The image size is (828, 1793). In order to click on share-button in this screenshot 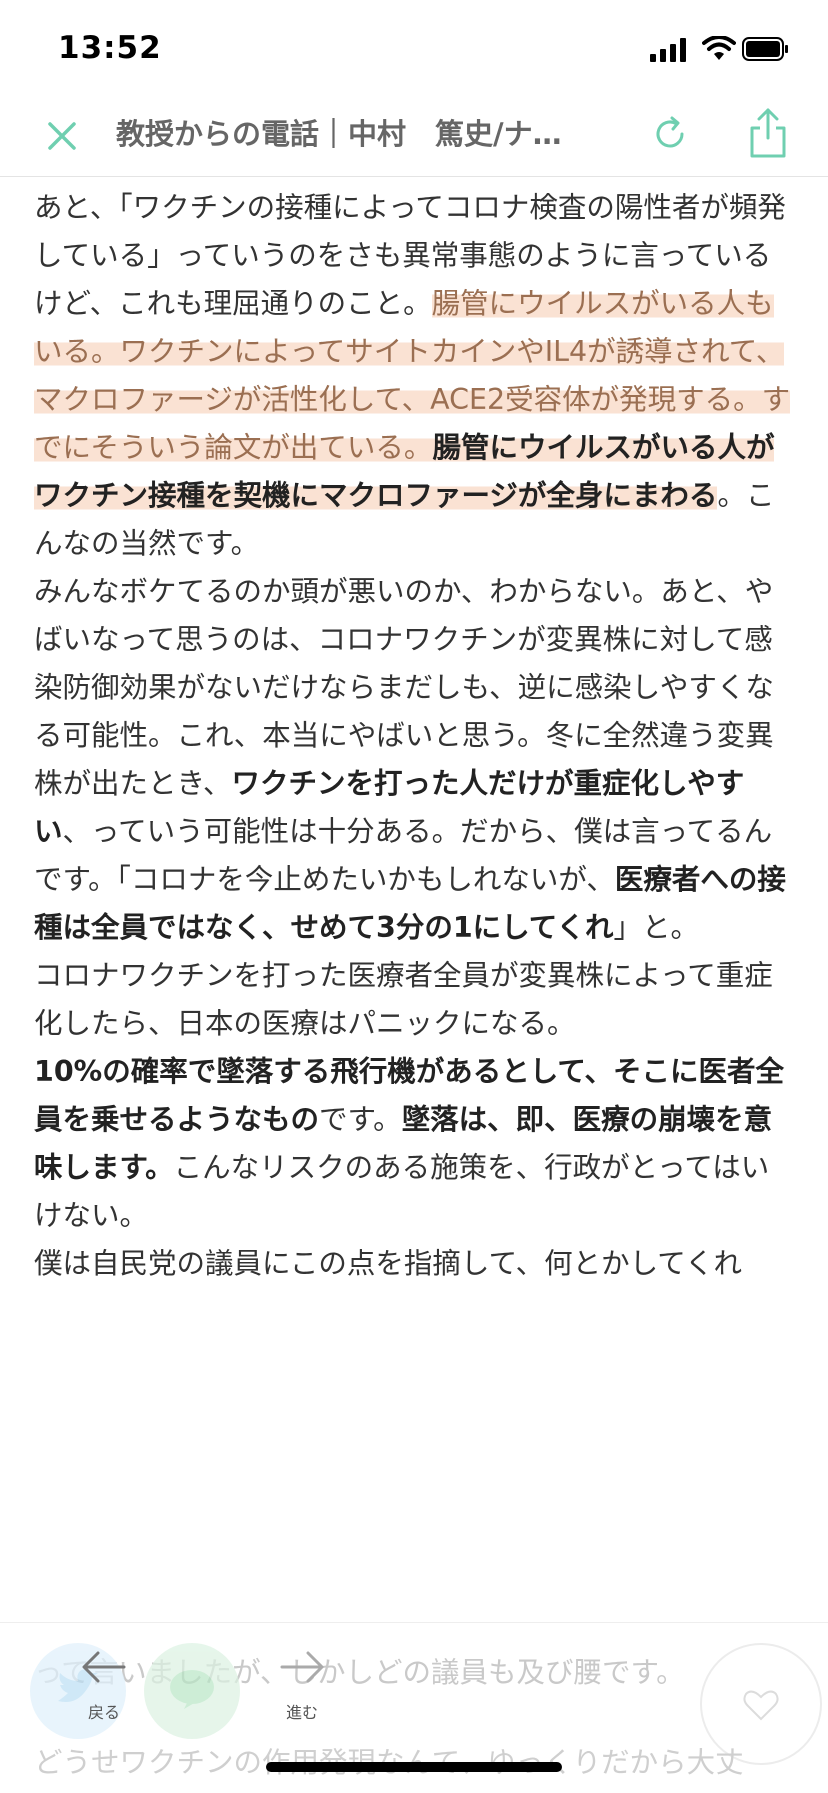, I will do `click(768, 133)`.